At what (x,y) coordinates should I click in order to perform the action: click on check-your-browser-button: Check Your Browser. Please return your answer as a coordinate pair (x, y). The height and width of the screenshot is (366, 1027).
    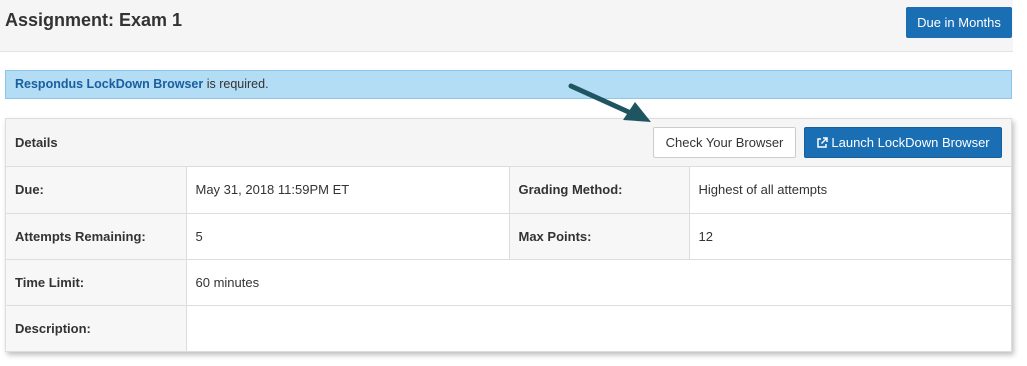
    Looking at the image, I should click on (724, 142).